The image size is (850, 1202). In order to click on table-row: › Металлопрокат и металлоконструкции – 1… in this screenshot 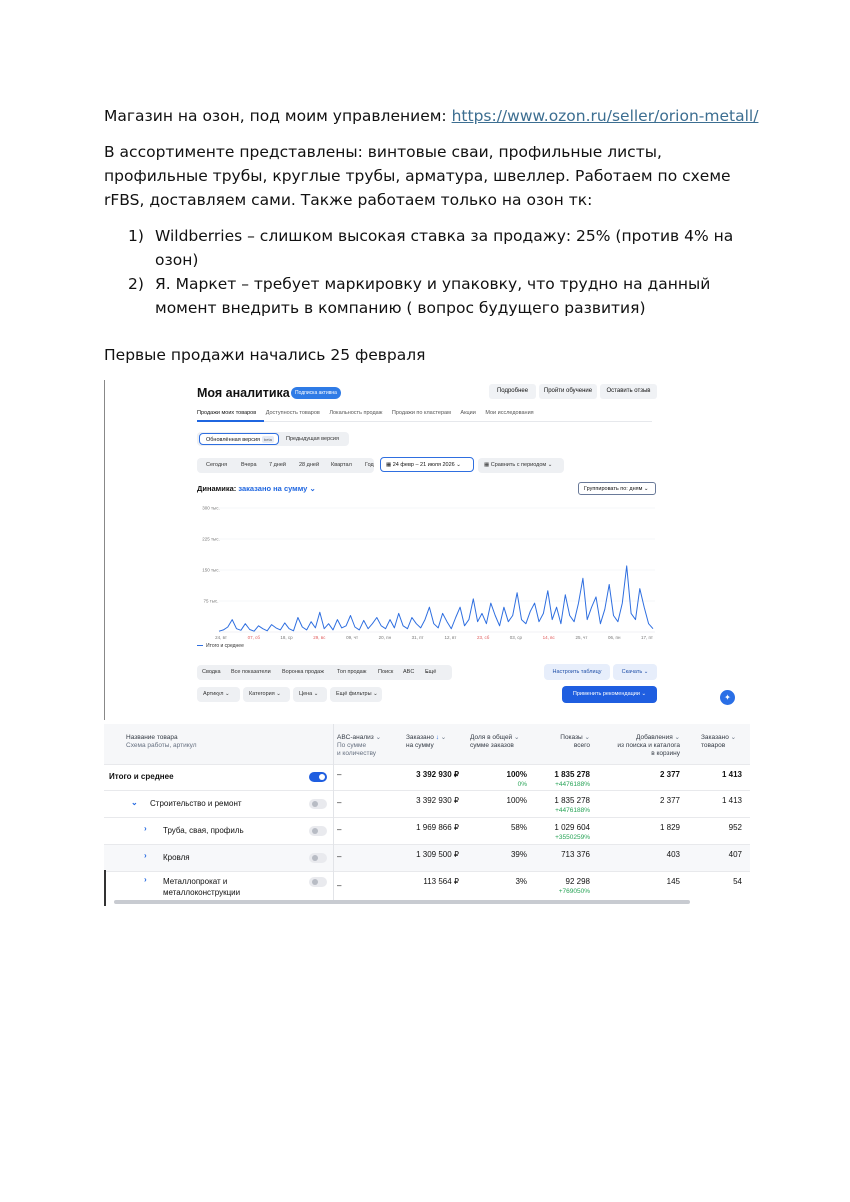, I will do `click(427, 886)`.